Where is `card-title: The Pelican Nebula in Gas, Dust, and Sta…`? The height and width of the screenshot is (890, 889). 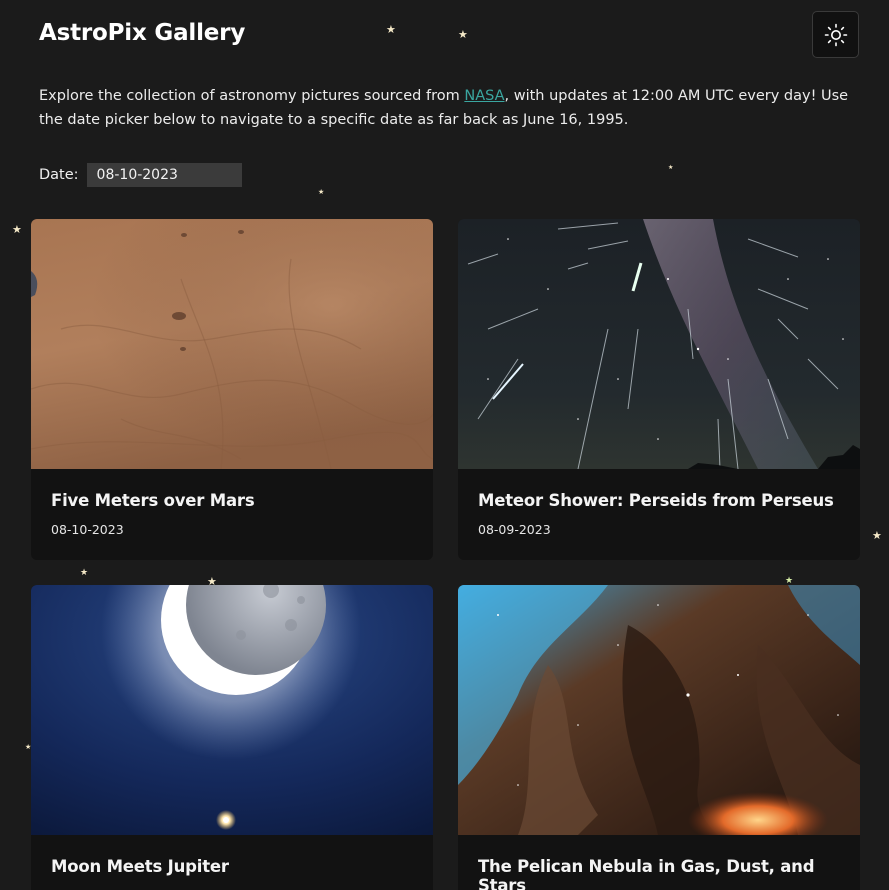 card-title: The Pelican Nebula in Gas, Dust, and Sta… is located at coordinates (646, 873).